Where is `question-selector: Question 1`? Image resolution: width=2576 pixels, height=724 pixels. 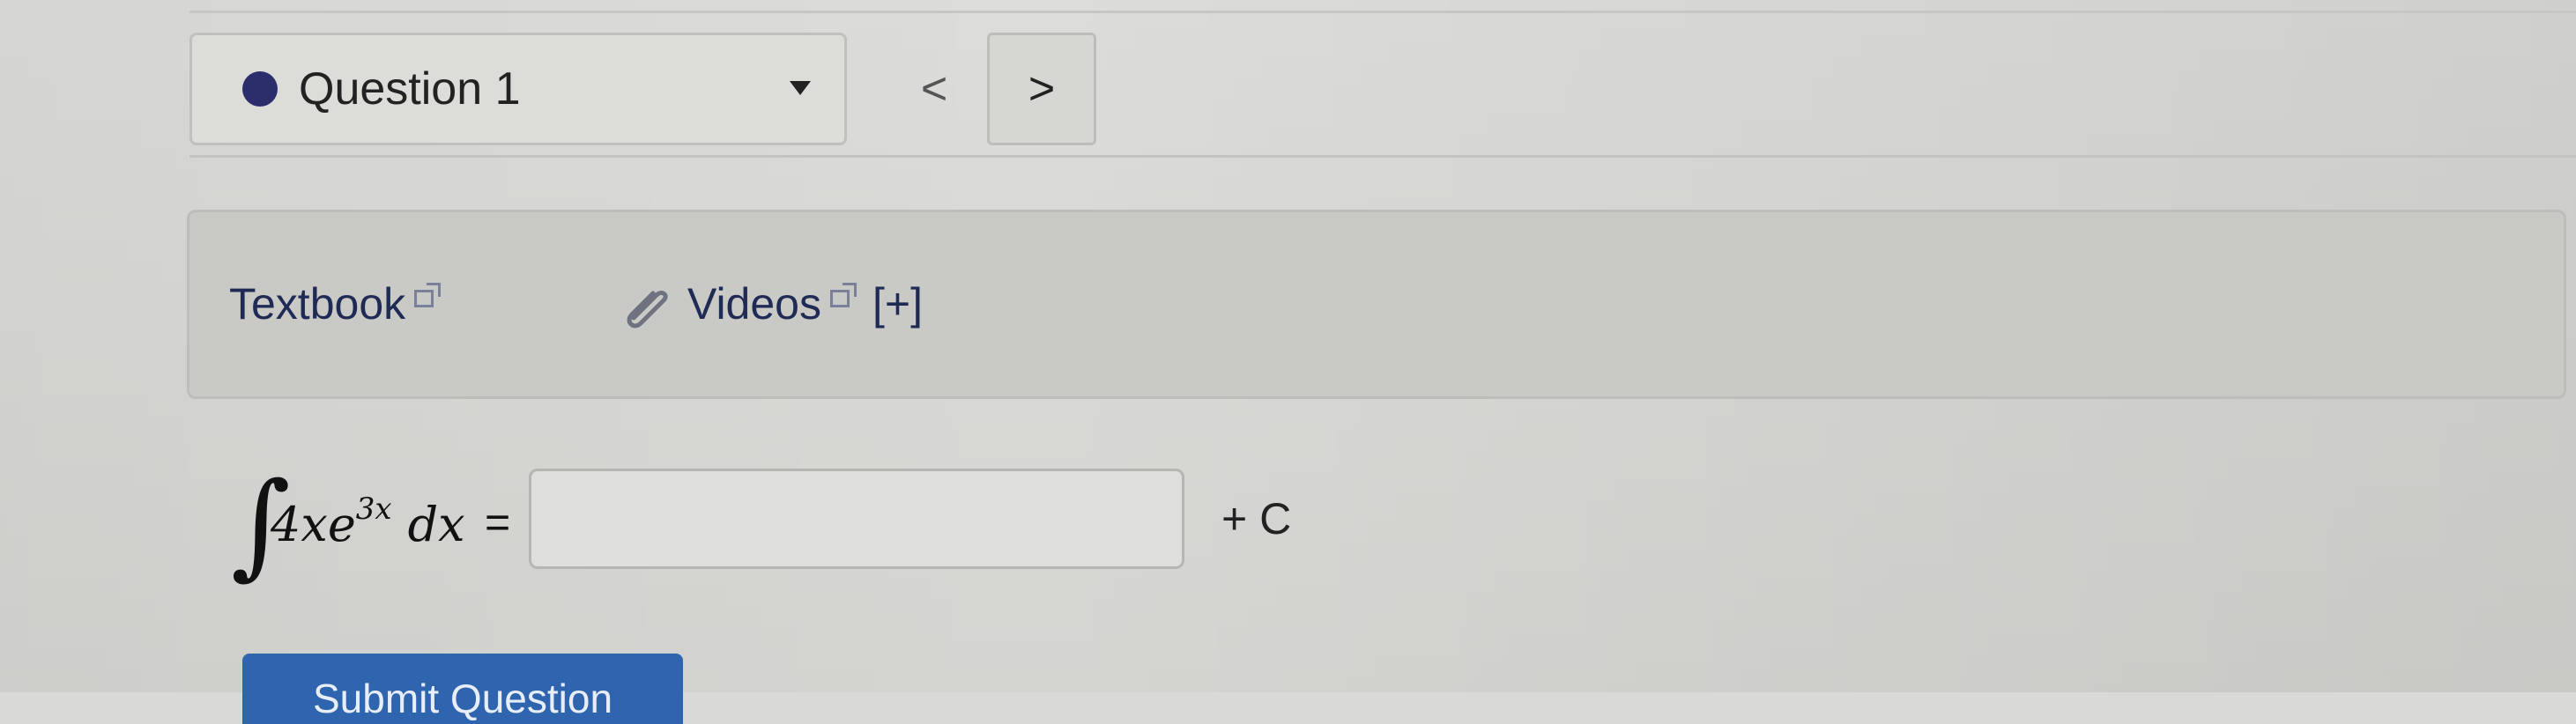
question-selector: Question 1 is located at coordinates (518, 89).